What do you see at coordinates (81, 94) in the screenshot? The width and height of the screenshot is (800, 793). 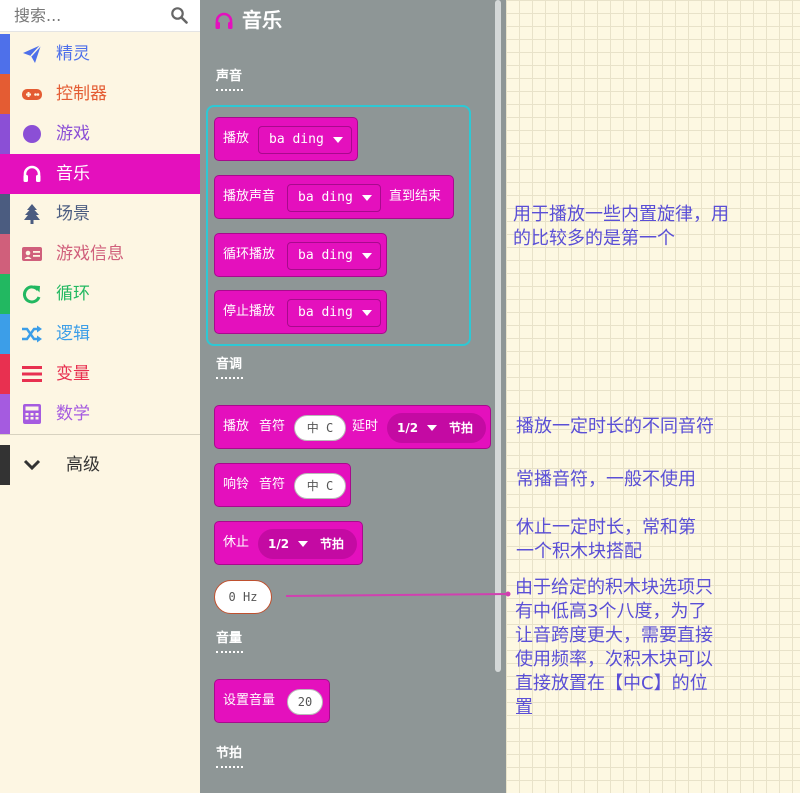 I see `category-label: 控制器` at bounding box center [81, 94].